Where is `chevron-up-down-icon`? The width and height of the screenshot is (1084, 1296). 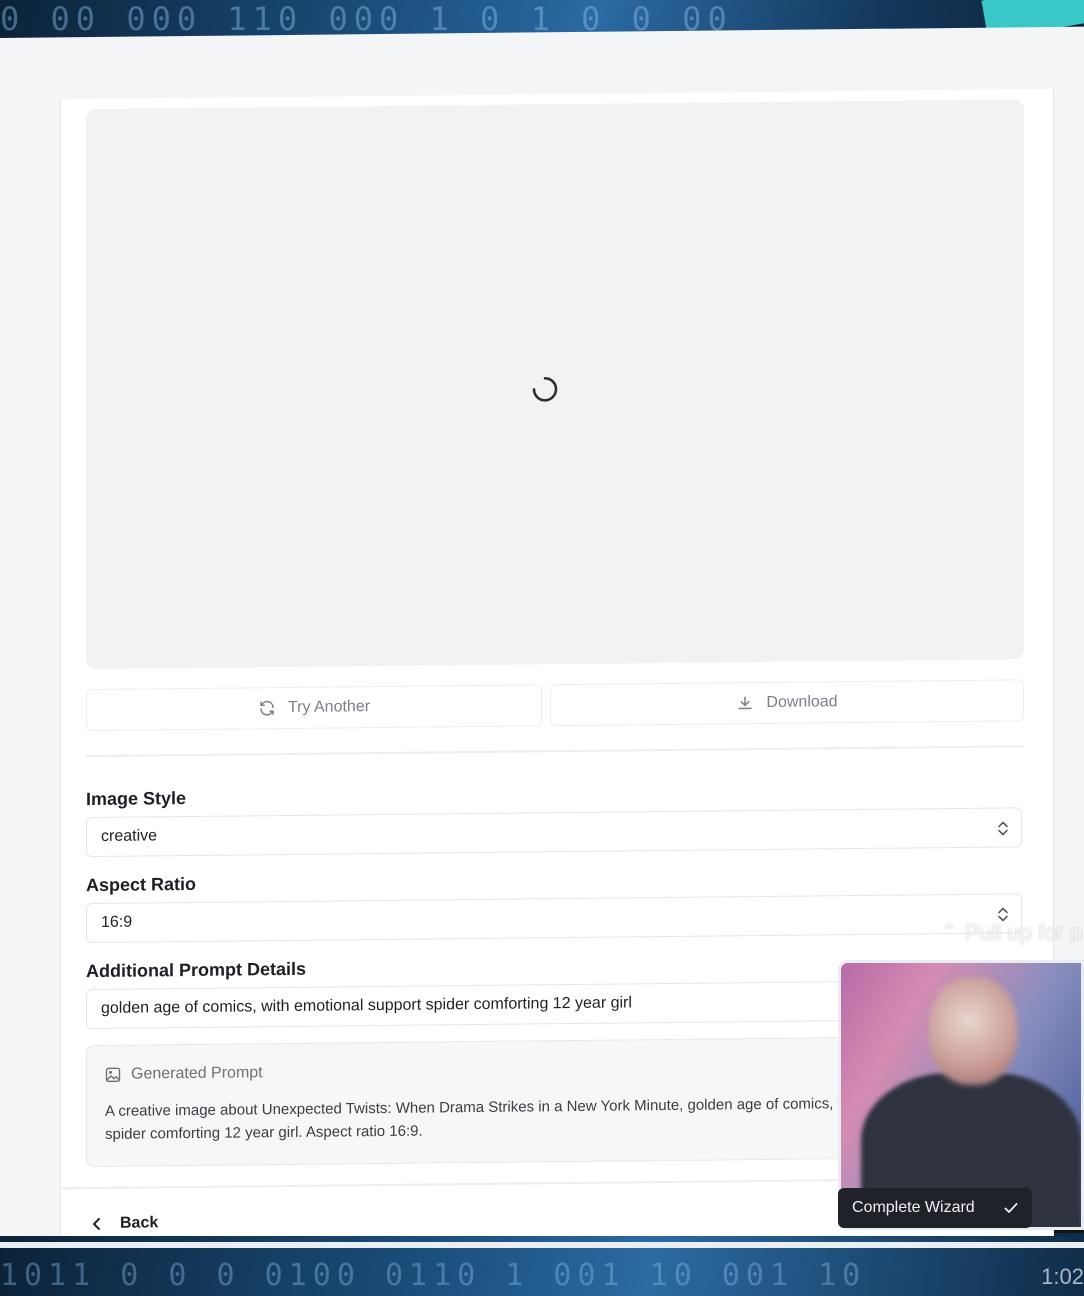 chevron-up-down-icon is located at coordinates (1003, 828).